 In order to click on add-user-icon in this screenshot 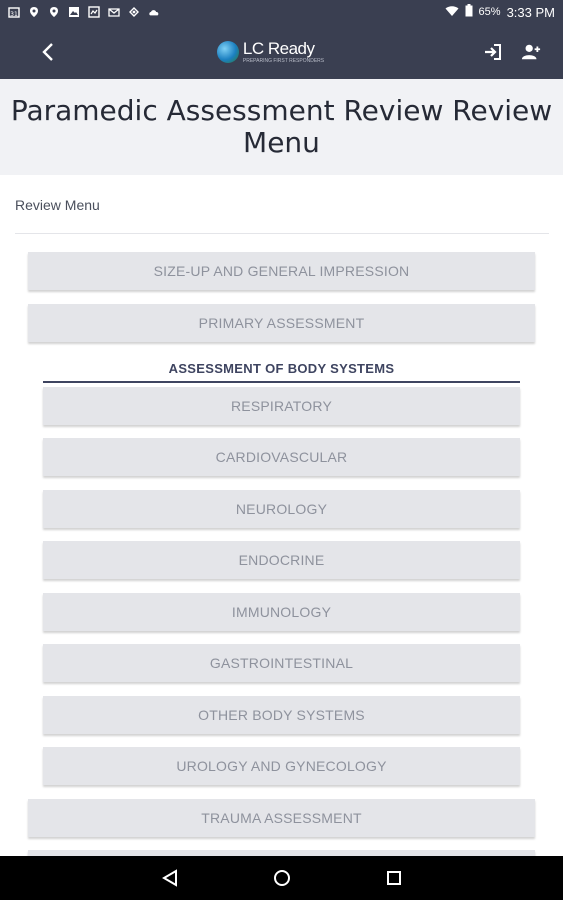, I will do `click(531, 51)`.